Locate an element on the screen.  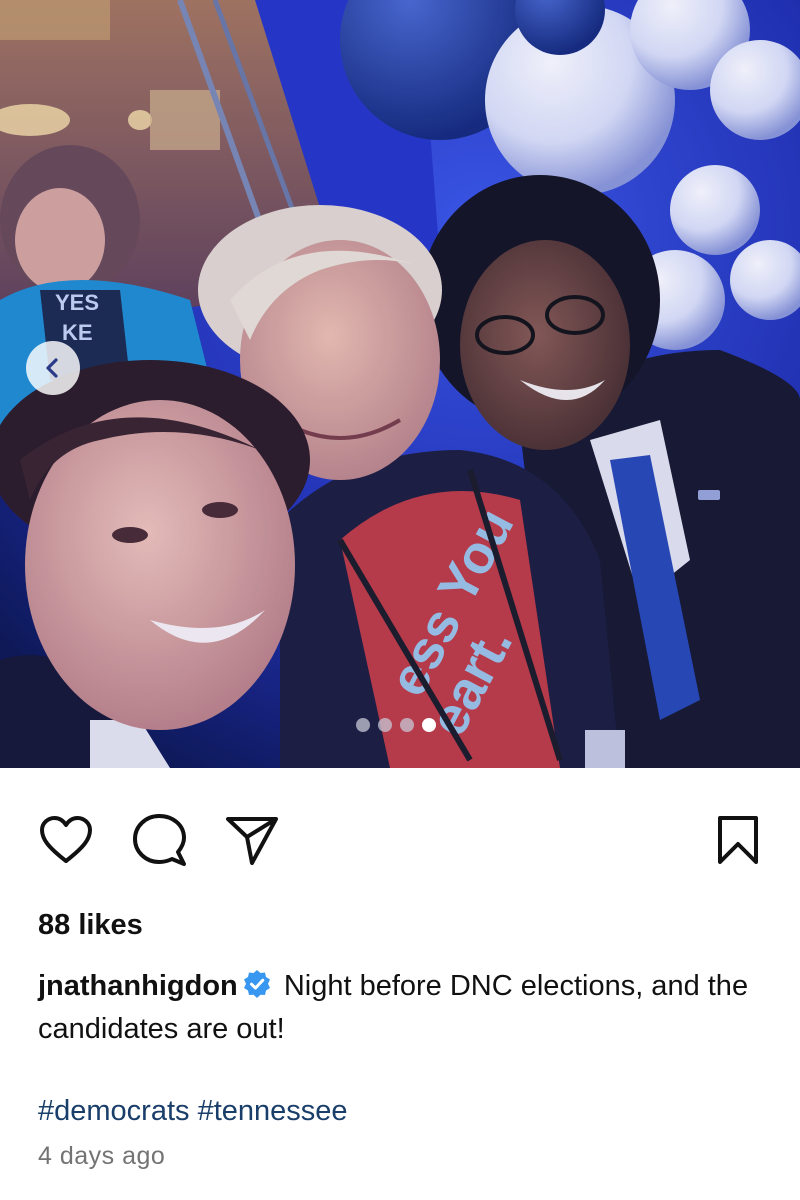
carousel-prev-button is located at coordinates (53, 368).